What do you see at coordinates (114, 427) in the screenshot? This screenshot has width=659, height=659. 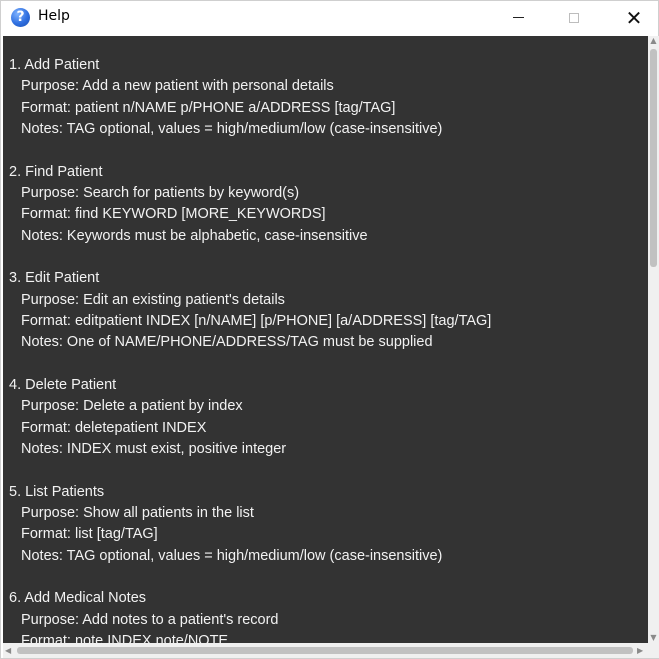 I see `section-format: Format: deletepatient INDEX` at bounding box center [114, 427].